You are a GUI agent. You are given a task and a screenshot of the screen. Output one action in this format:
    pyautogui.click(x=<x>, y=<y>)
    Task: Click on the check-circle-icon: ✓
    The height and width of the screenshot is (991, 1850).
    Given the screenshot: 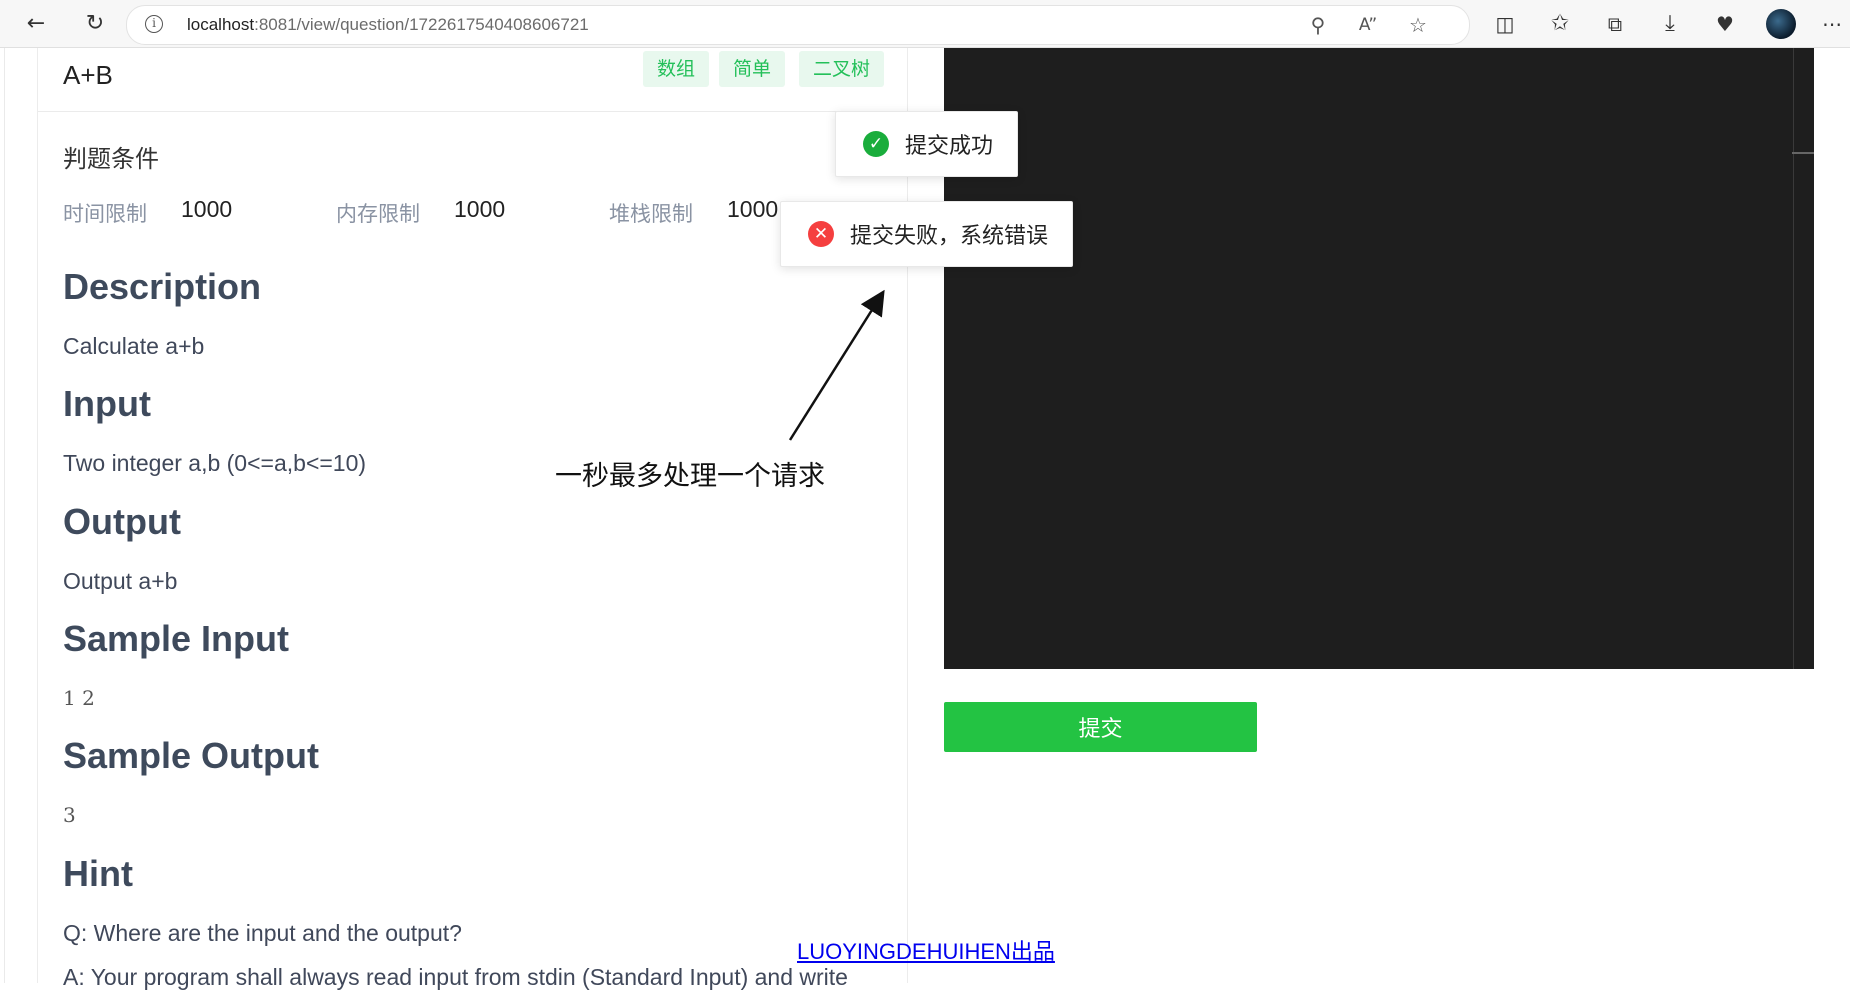 What is the action you would take?
    pyautogui.click(x=876, y=144)
    